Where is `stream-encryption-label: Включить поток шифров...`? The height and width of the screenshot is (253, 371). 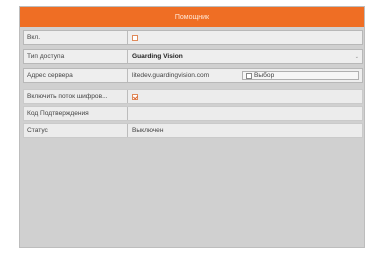
stream-encryption-label: Включить поток шифров... is located at coordinates (76, 96).